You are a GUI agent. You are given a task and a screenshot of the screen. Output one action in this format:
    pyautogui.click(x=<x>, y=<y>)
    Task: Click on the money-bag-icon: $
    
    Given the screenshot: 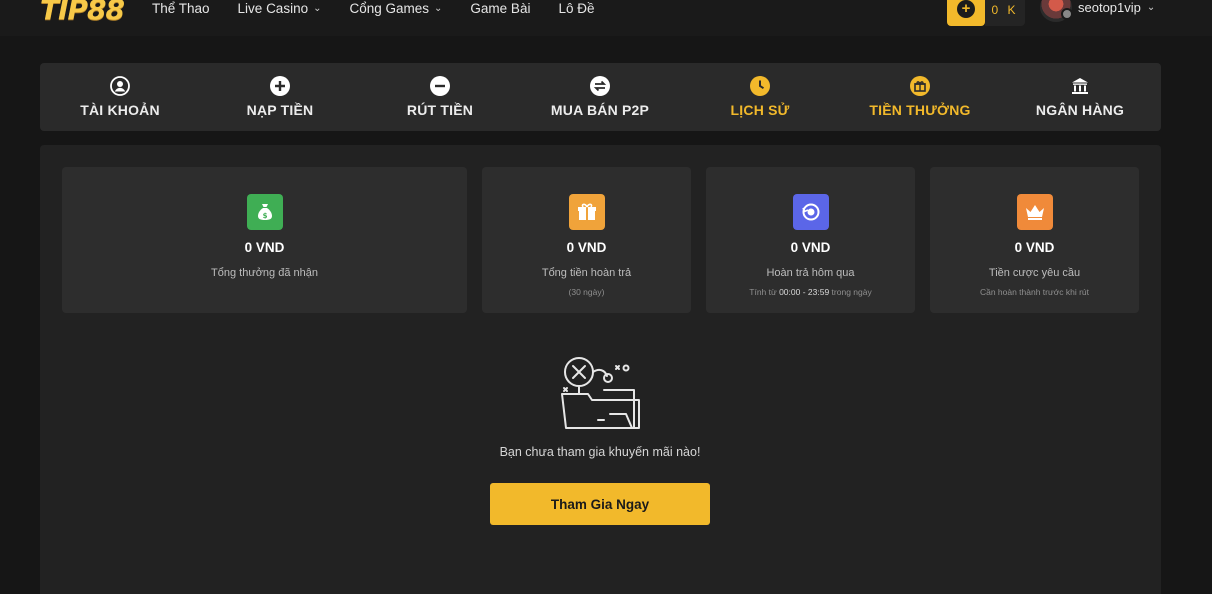 What is the action you would take?
    pyautogui.click(x=264, y=212)
    